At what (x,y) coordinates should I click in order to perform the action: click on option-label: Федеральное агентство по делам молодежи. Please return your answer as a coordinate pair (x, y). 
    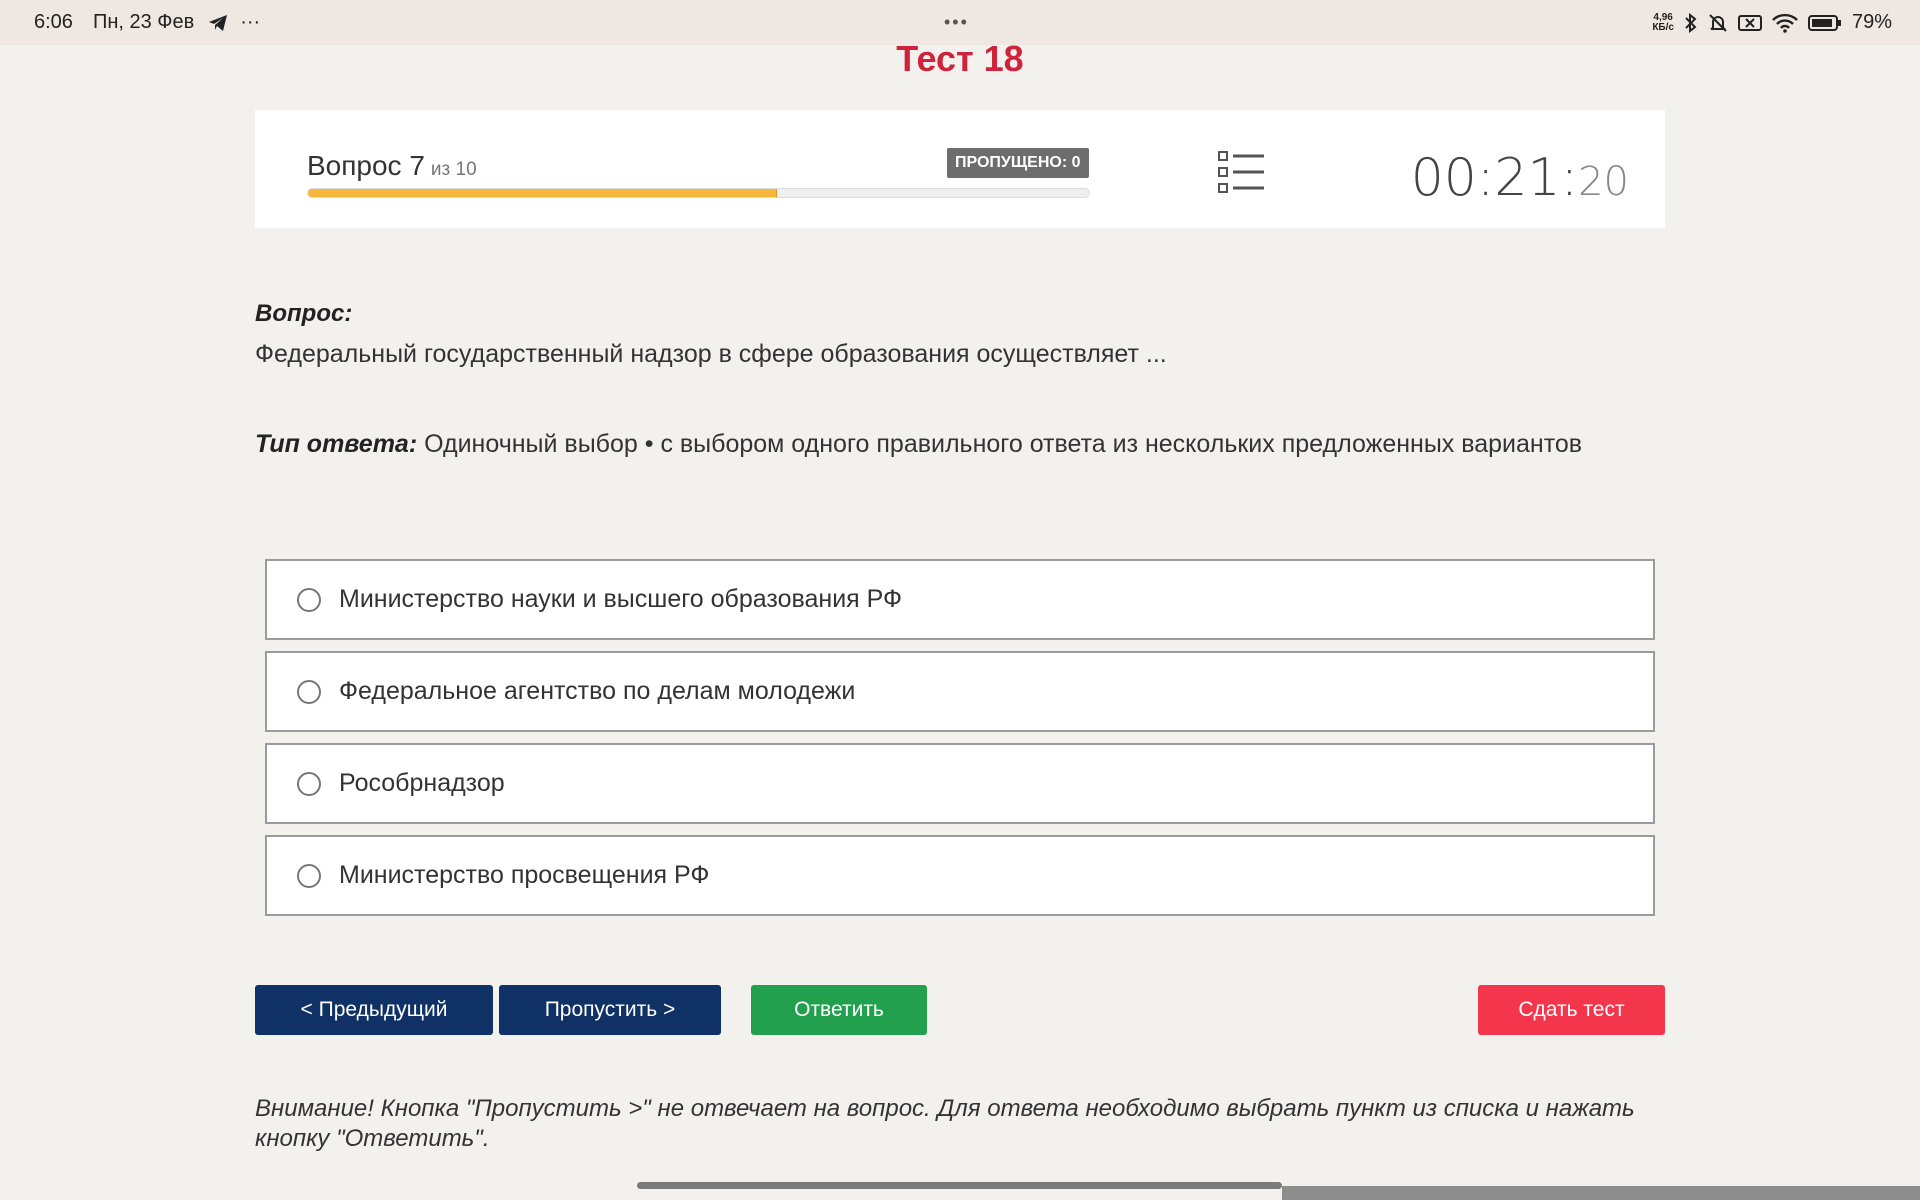
    Looking at the image, I should click on (597, 691).